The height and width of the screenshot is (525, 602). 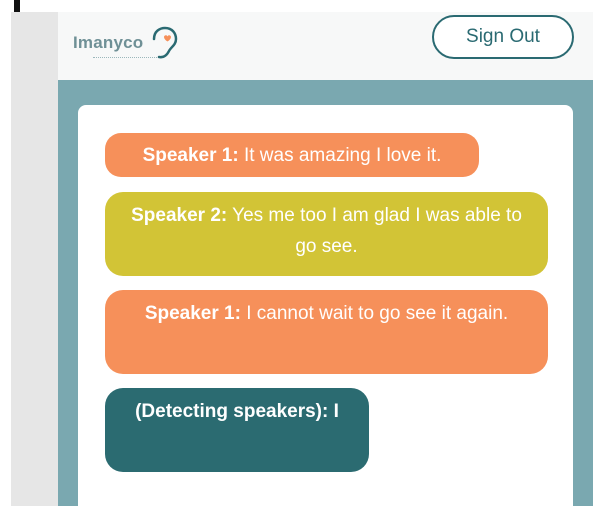 I want to click on utterance-text: I, so click(x=333, y=411).